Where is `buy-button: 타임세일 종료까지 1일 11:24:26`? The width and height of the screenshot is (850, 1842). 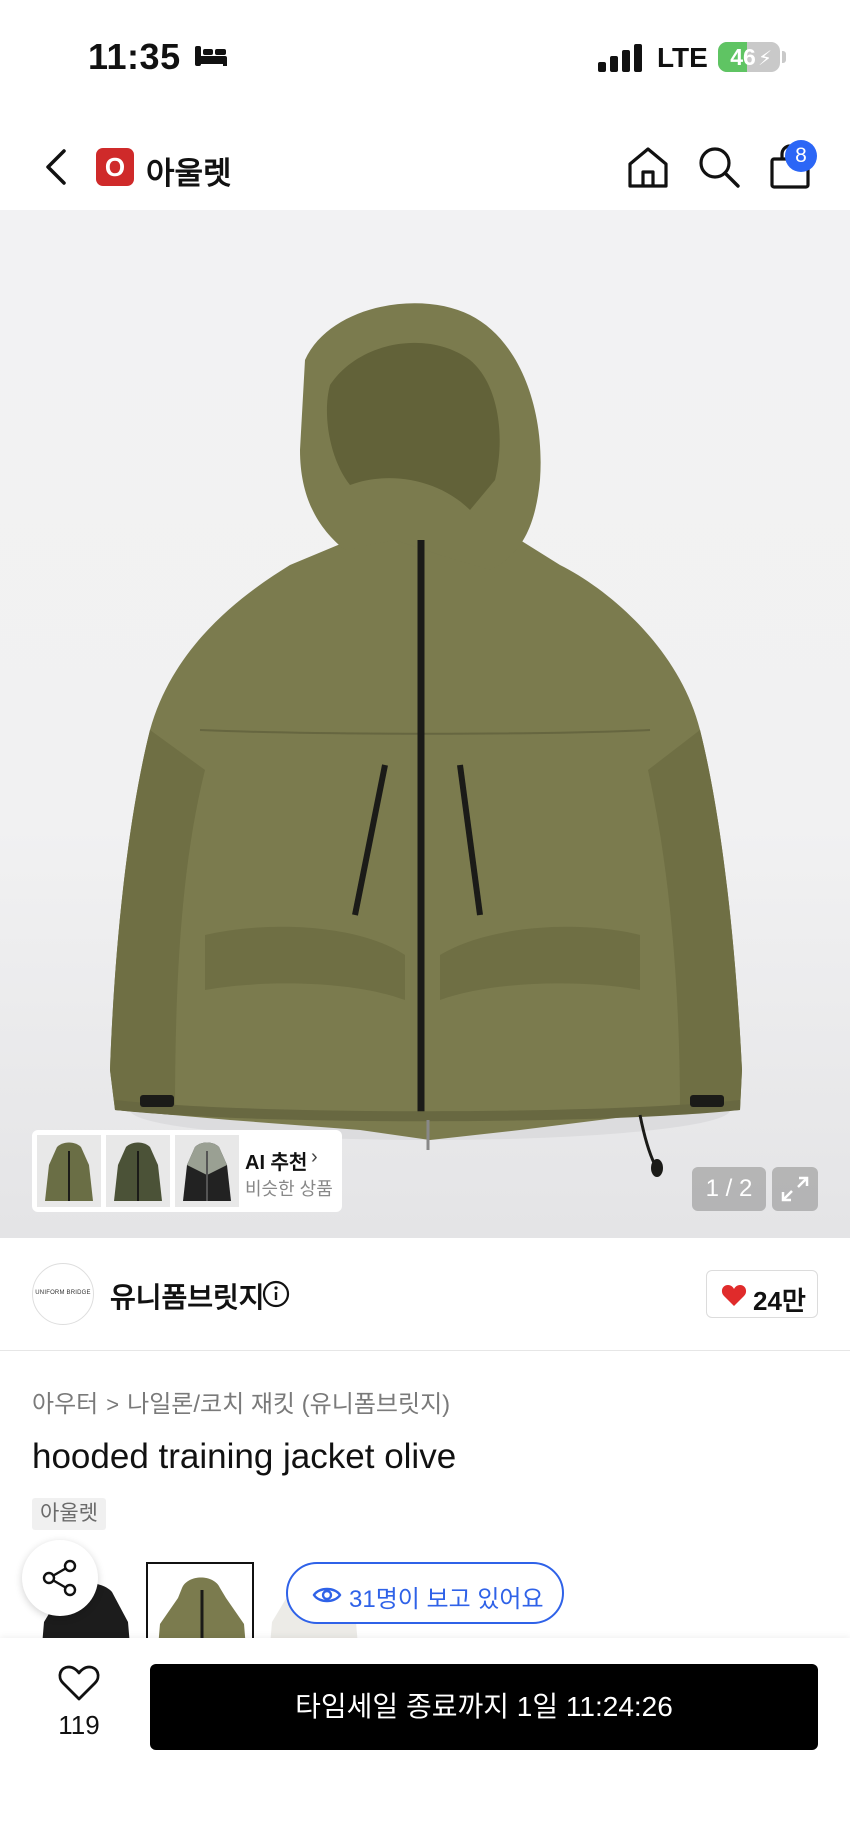
buy-button: 타임세일 종료까지 1일 11:24:26 is located at coordinates (484, 1707).